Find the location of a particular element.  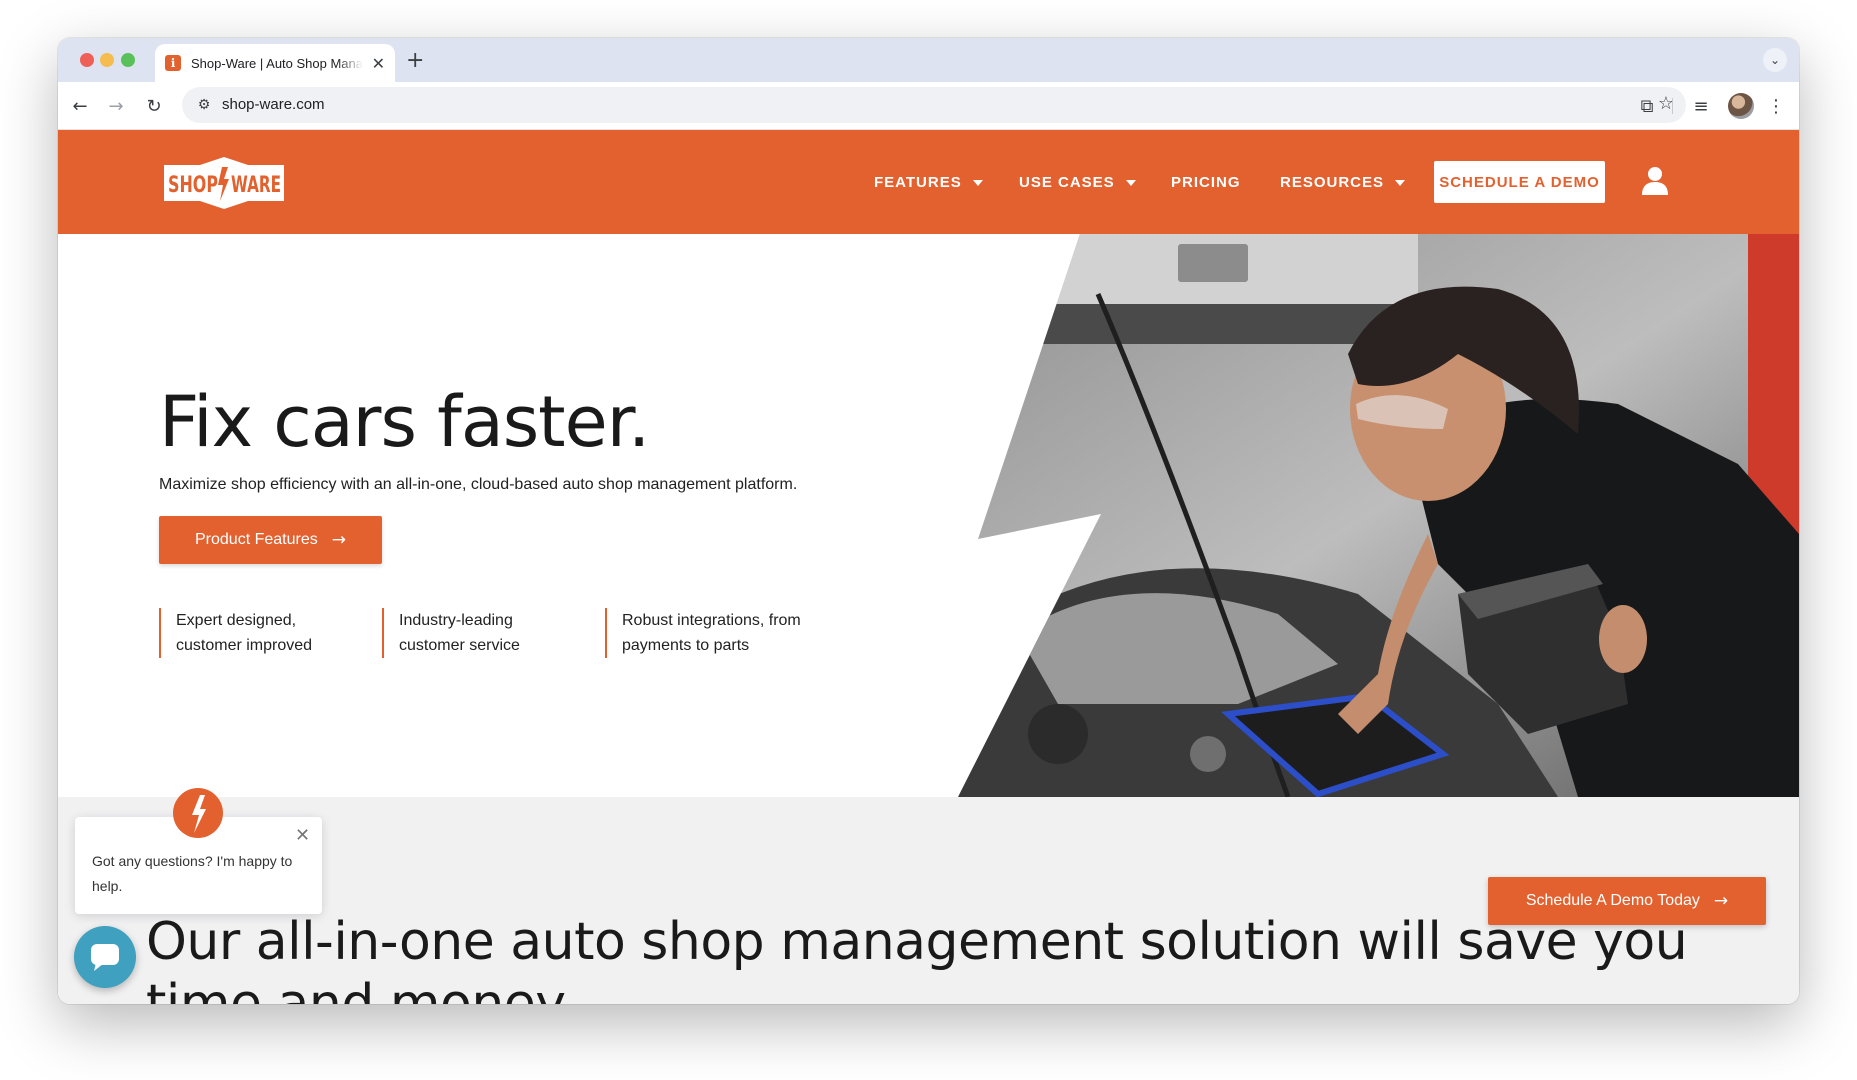

chat-message: Got any questions? I'm happy to help. is located at coordinates (192, 873).